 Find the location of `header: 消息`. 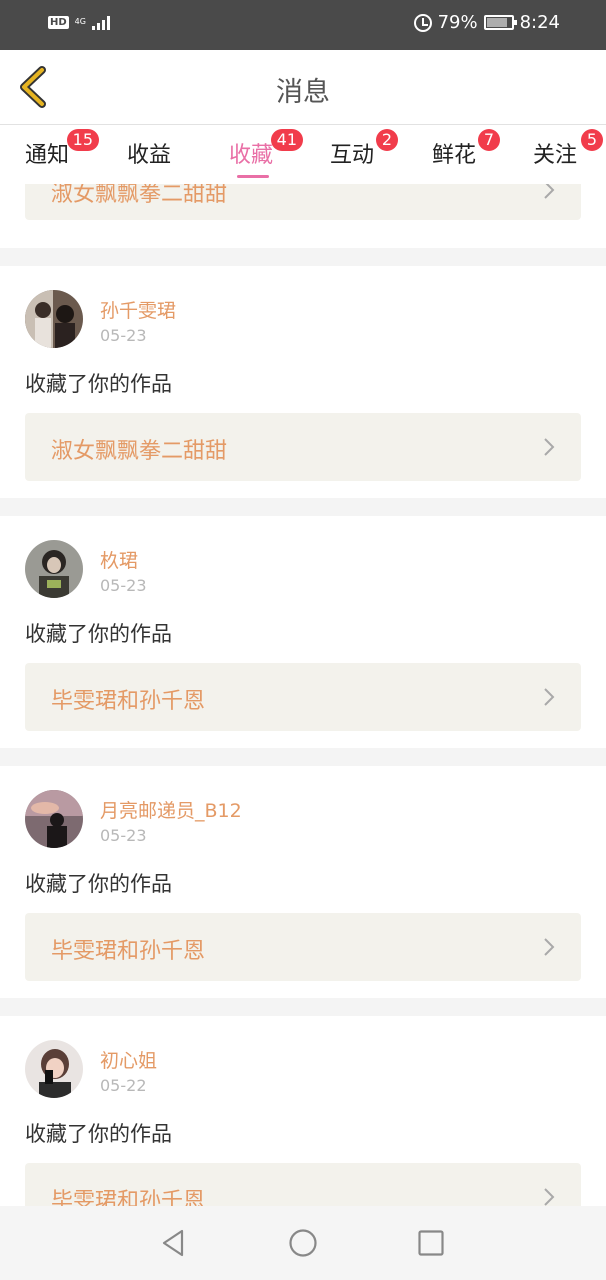

header: 消息 is located at coordinates (303, 87).